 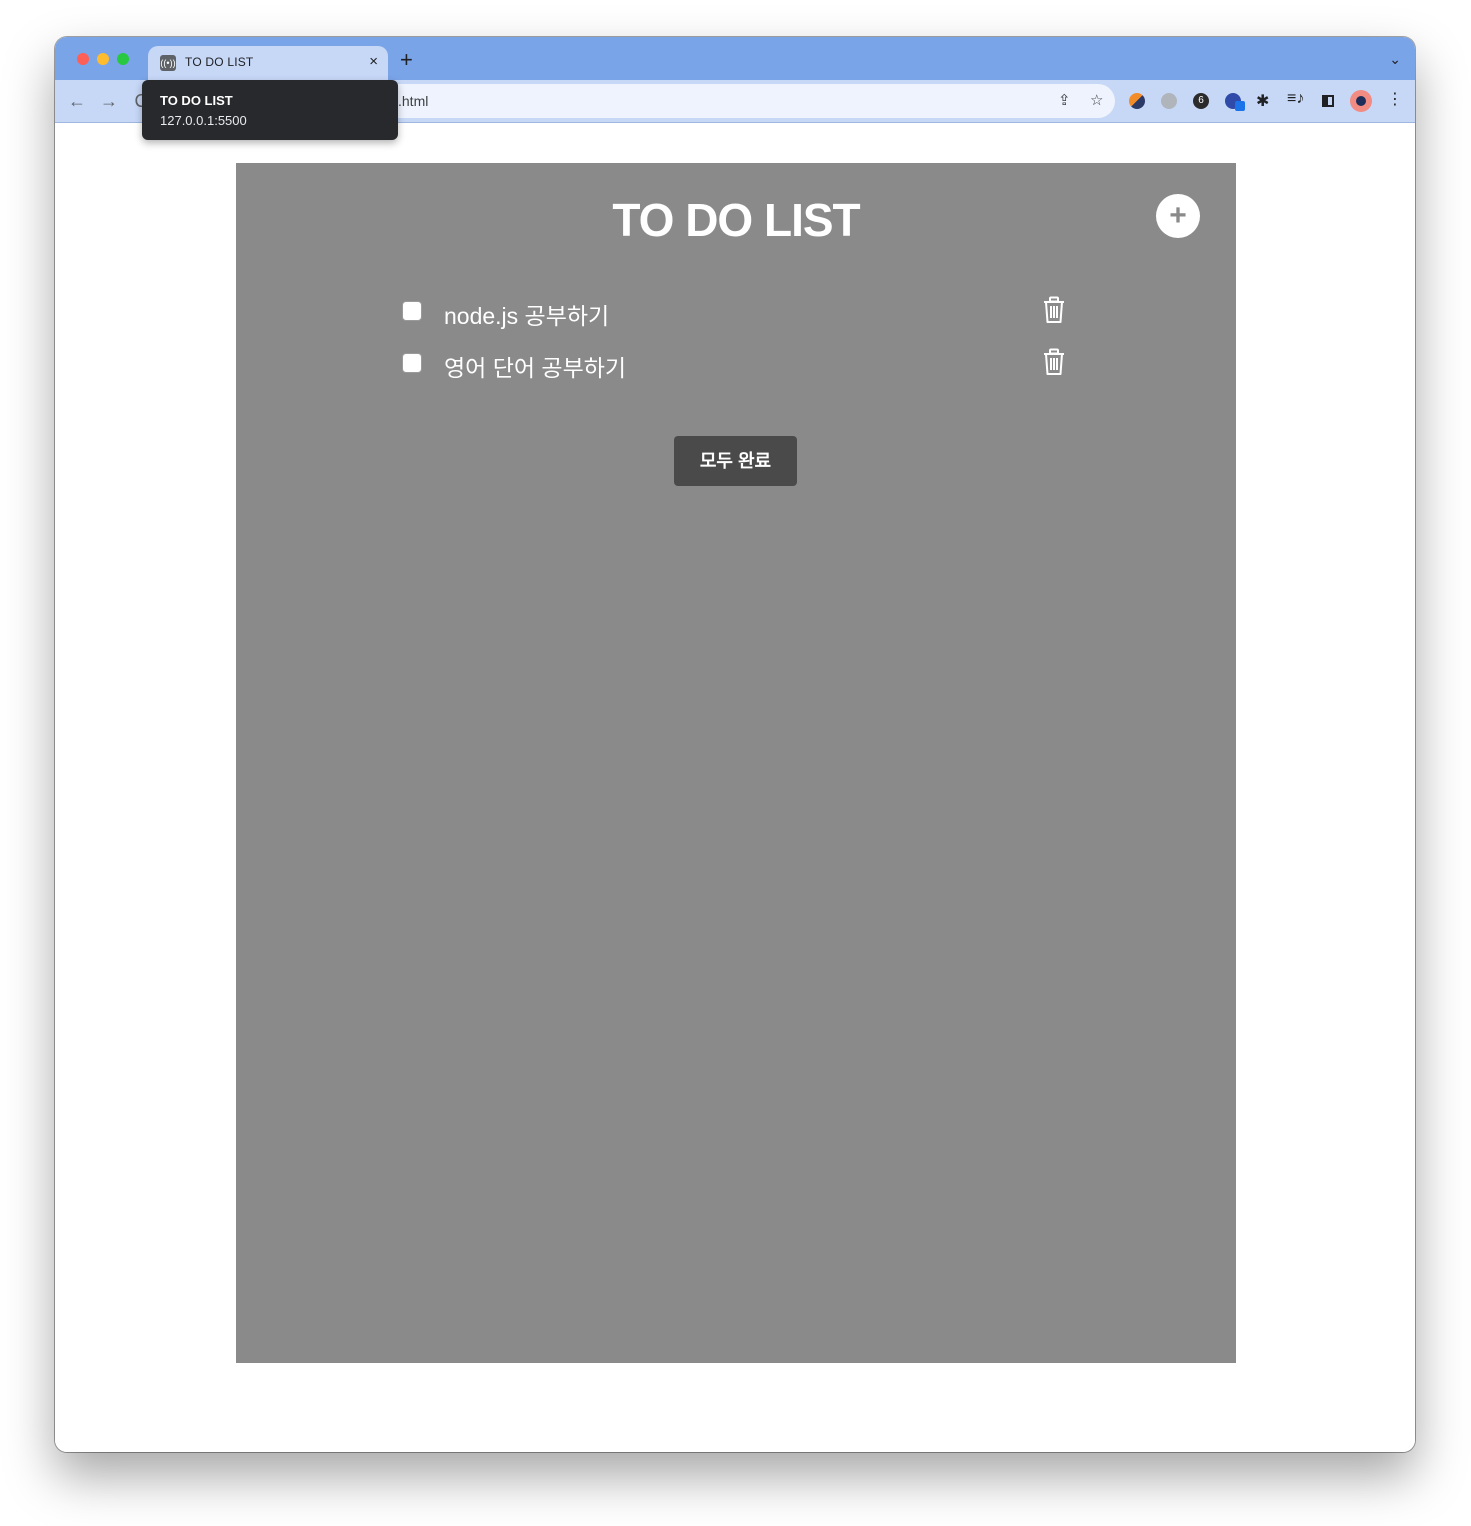 I want to click on url-text: .html, so click(x=413, y=101).